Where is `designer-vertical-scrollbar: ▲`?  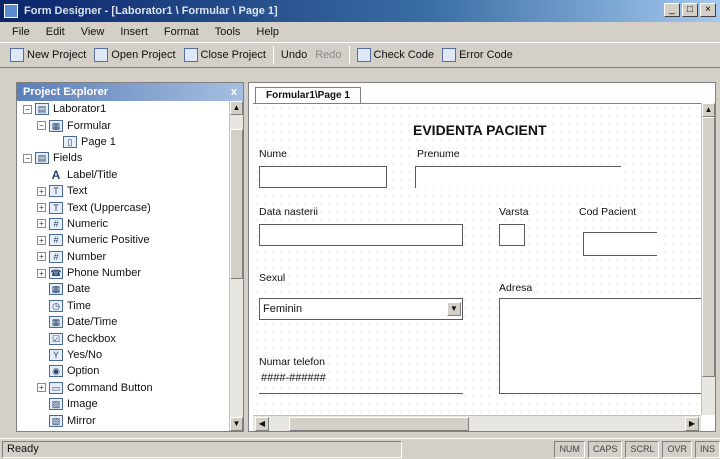 designer-vertical-scrollbar: ▲ is located at coordinates (708, 259).